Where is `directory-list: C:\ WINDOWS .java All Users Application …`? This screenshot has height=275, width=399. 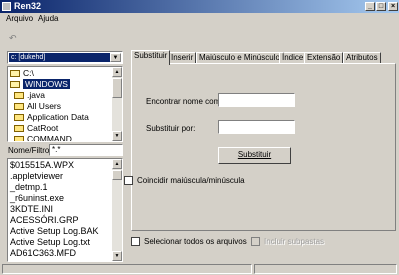 directory-list: C:\ WINDOWS .java All Users Application … is located at coordinates (65, 104).